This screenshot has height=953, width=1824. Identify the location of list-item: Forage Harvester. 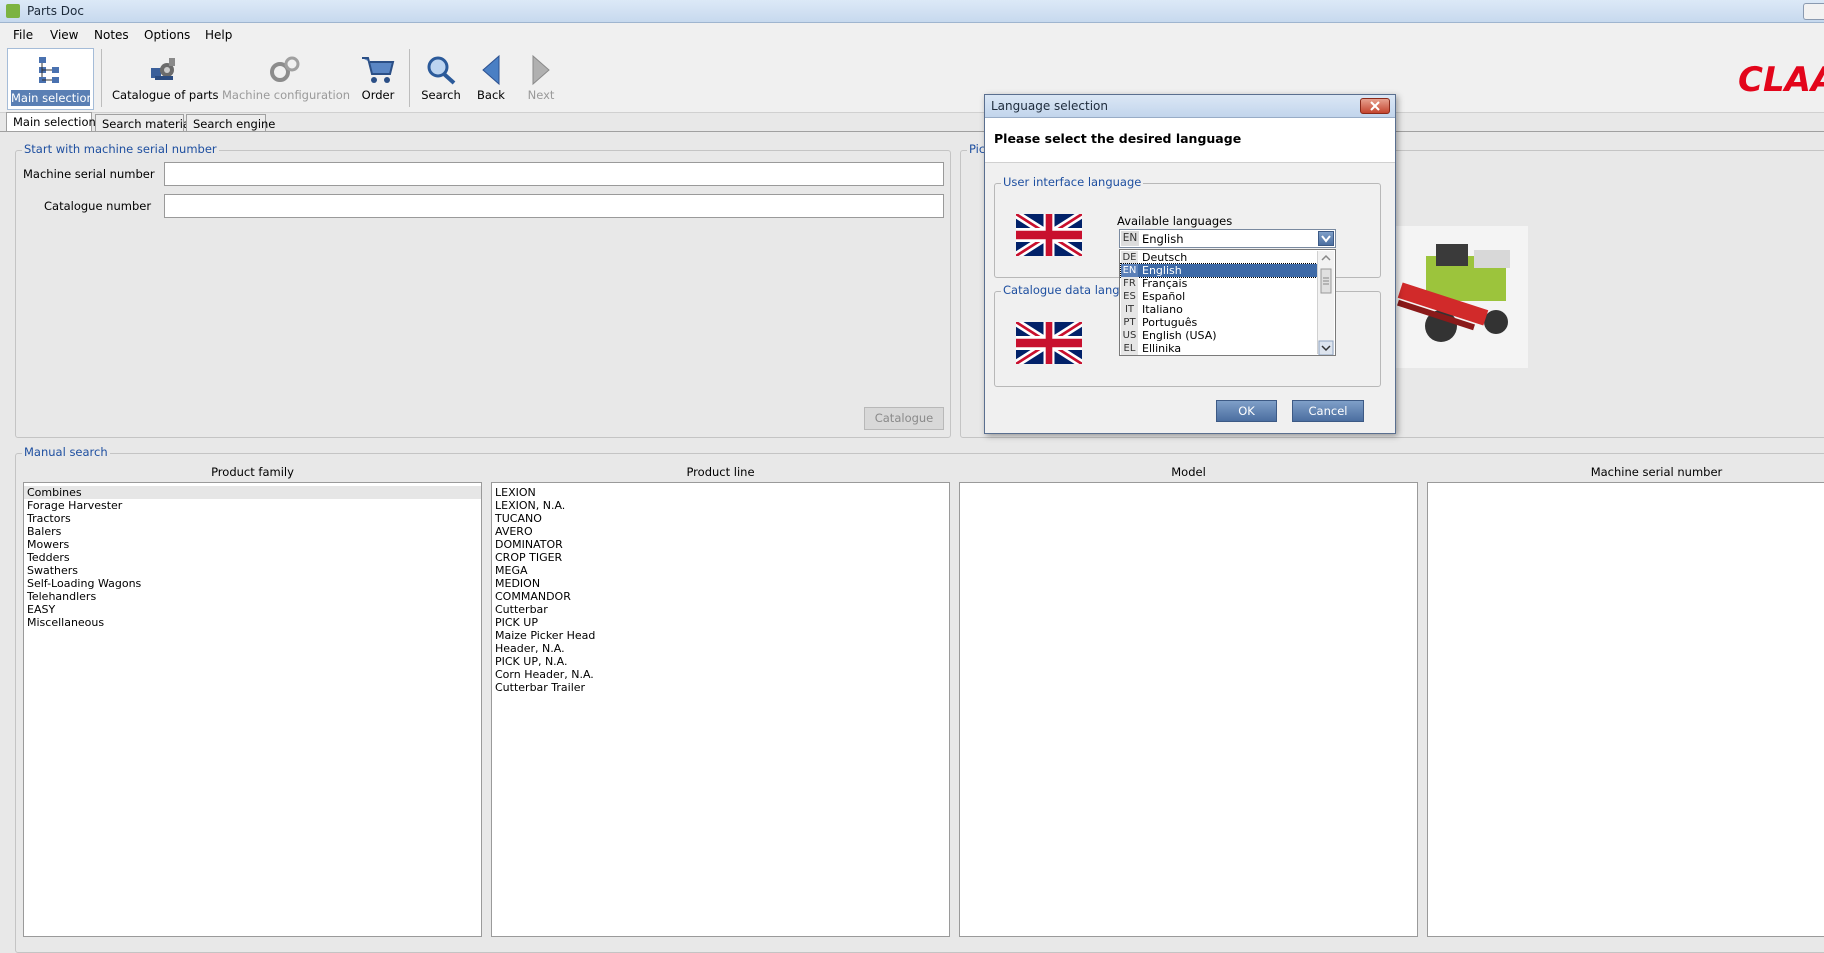
(252, 505).